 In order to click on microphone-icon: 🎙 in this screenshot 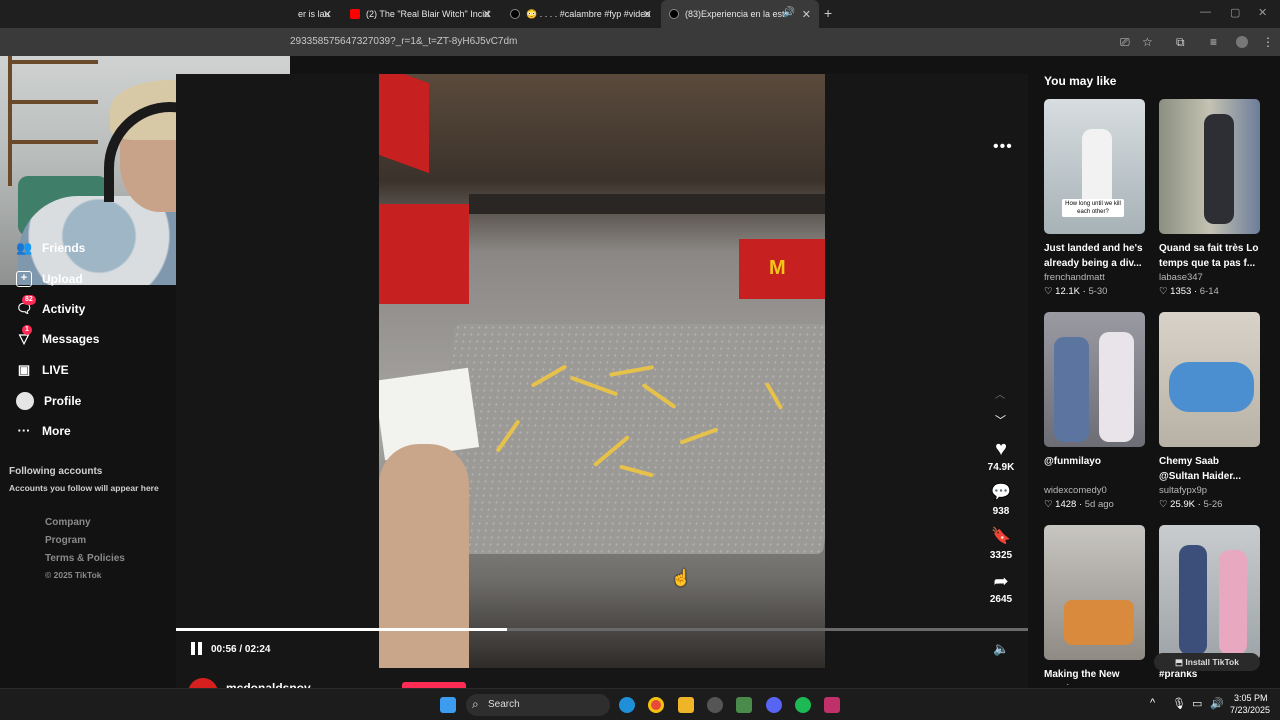, I will do `click(1179, 703)`.